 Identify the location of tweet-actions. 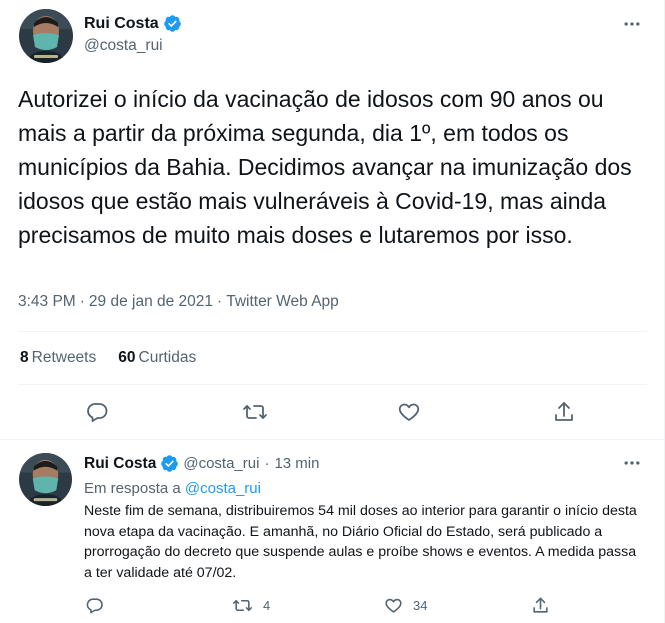
(332, 413).